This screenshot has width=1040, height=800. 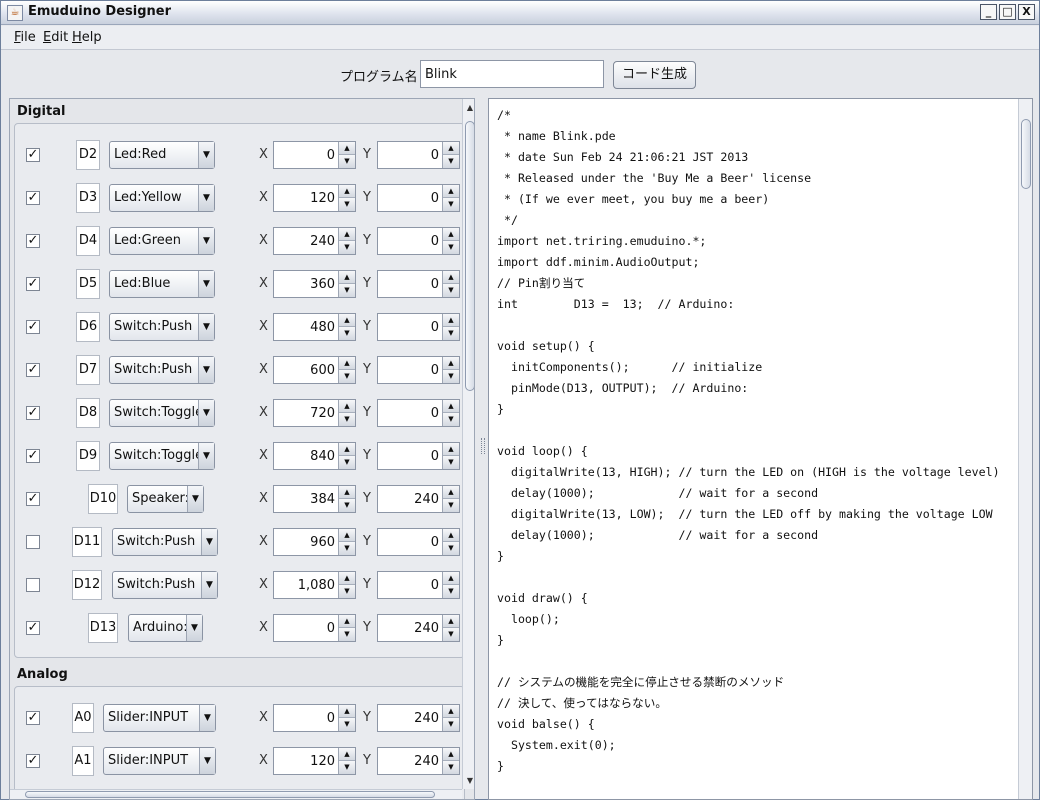 I want to click on component-type-dropdown: Arduino: ▼, so click(x=165, y=628).